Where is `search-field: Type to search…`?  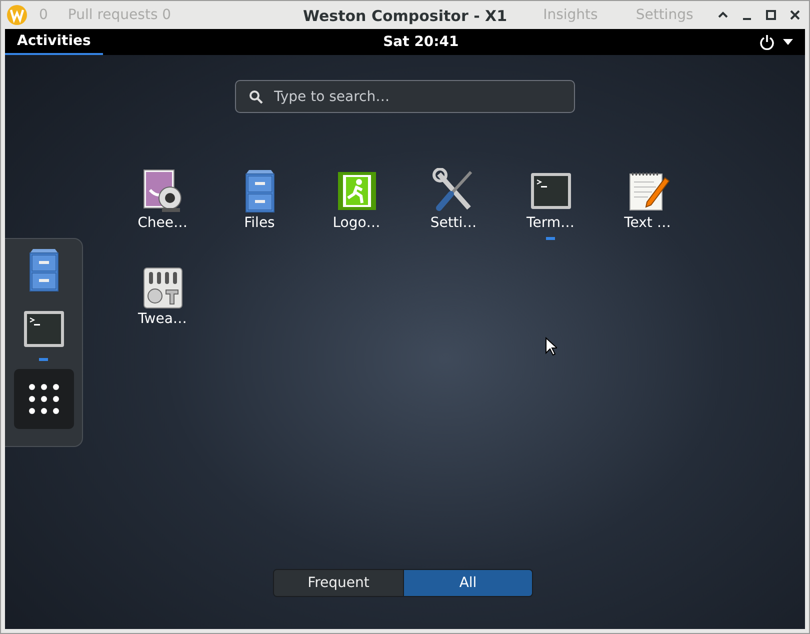 search-field: Type to search… is located at coordinates (405, 96).